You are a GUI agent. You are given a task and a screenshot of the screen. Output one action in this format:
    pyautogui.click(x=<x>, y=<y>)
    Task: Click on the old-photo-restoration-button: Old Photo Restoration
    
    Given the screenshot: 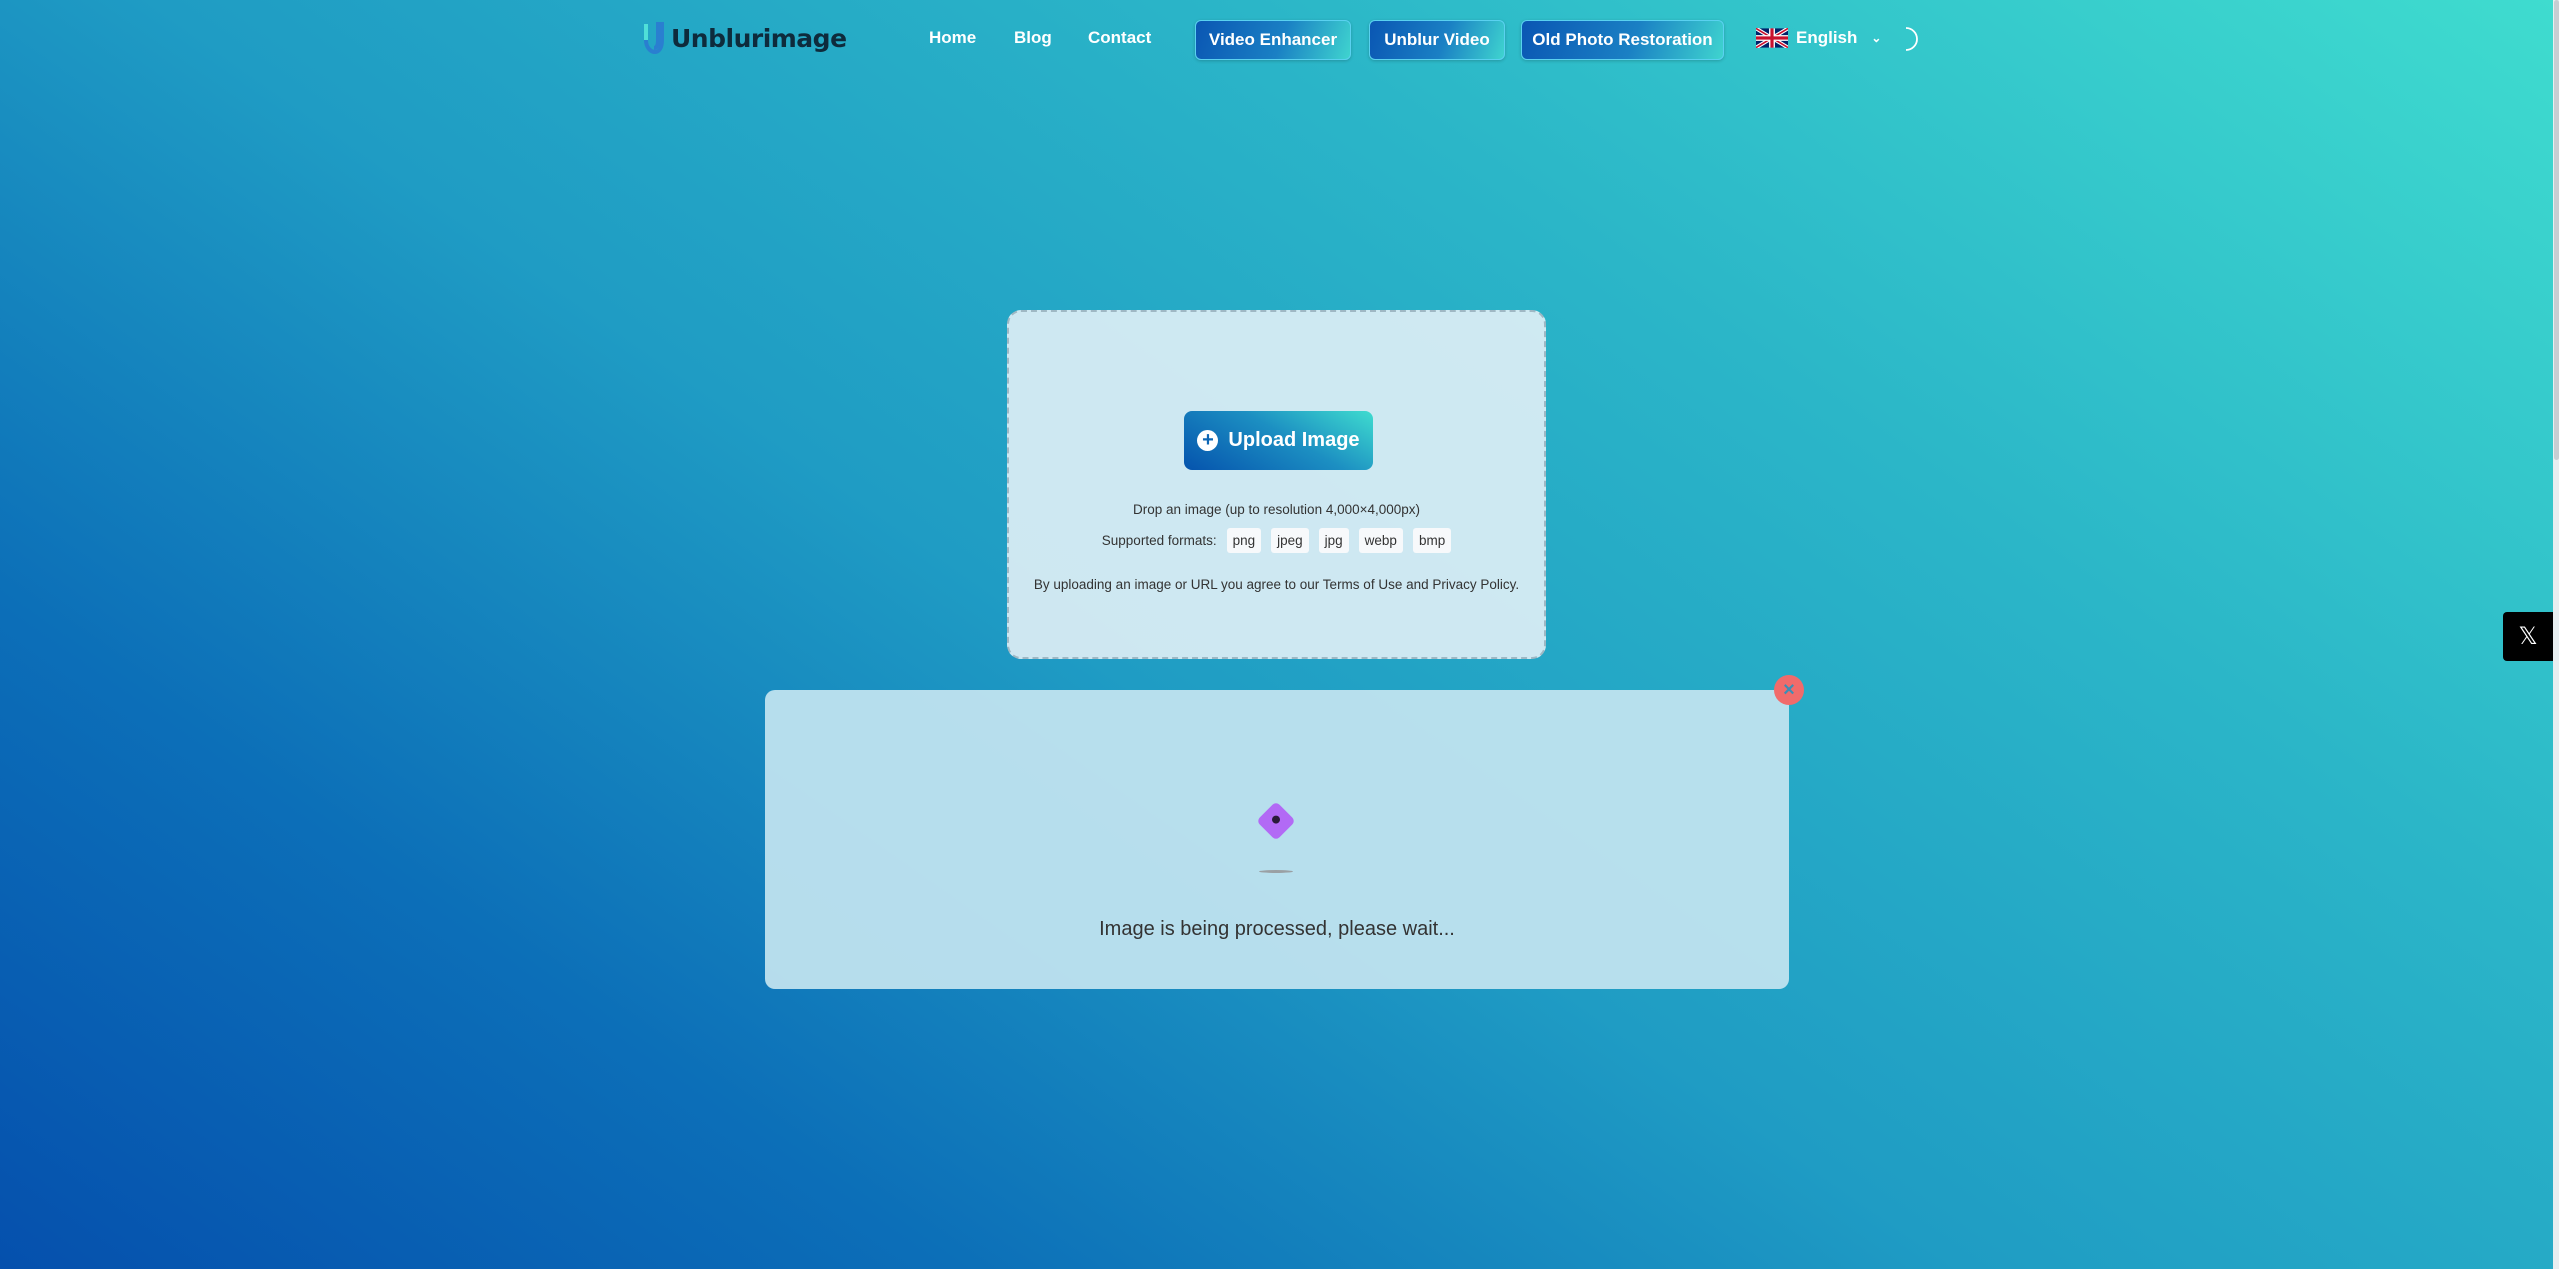 What is the action you would take?
    pyautogui.click(x=1622, y=40)
    